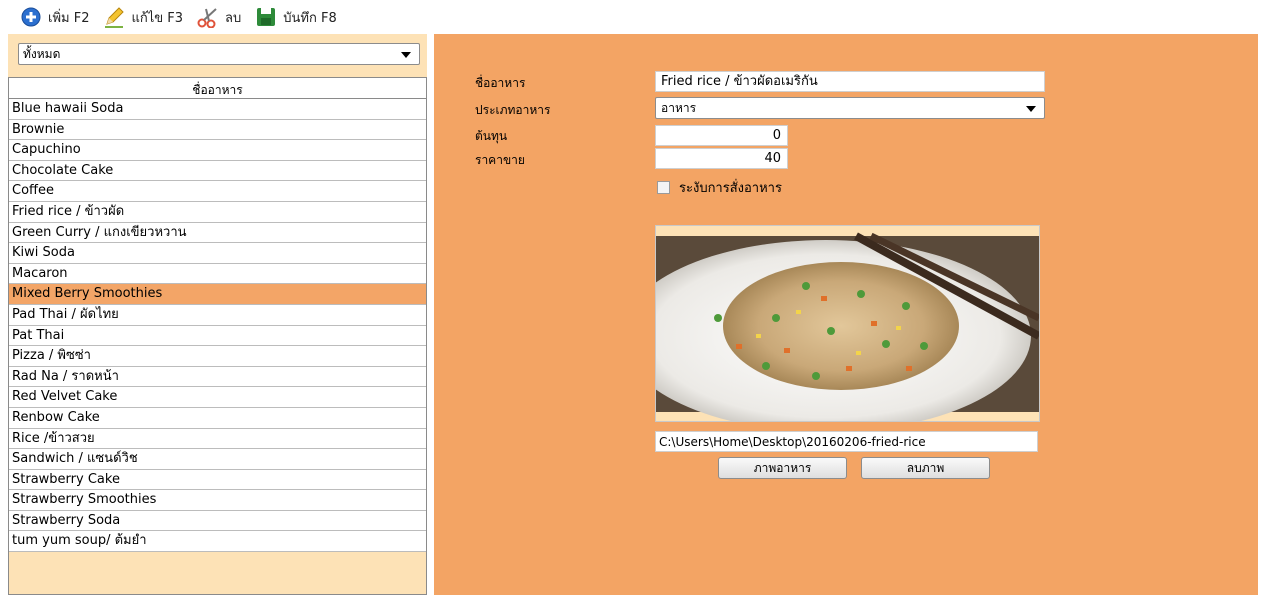  I want to click on list-item: Chocolate Cake, so click(217, 171).